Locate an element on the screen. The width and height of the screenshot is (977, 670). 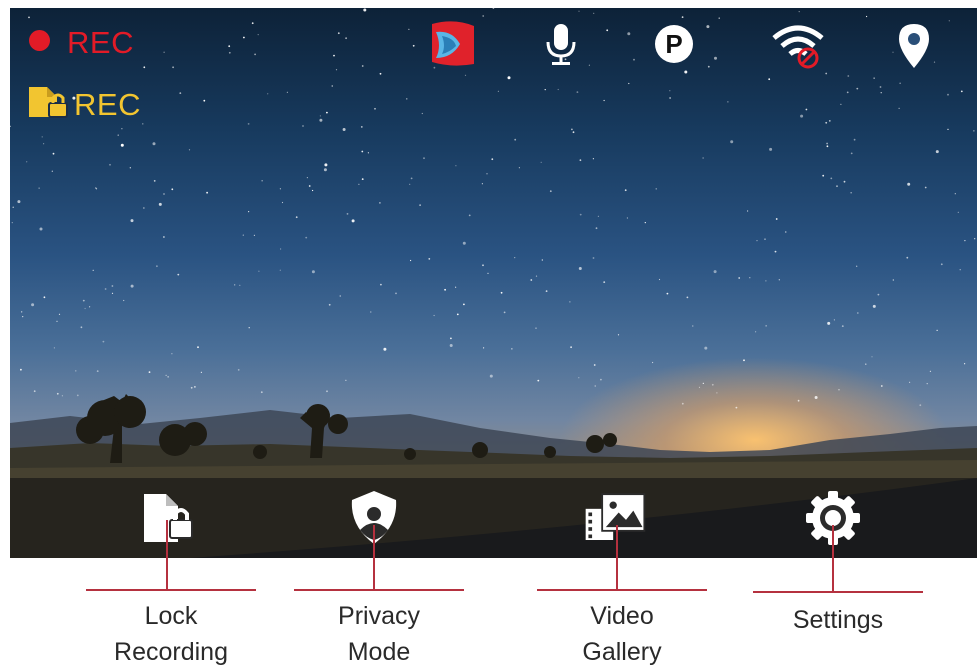
video-gallery-button is located at coordinates (615, 518).